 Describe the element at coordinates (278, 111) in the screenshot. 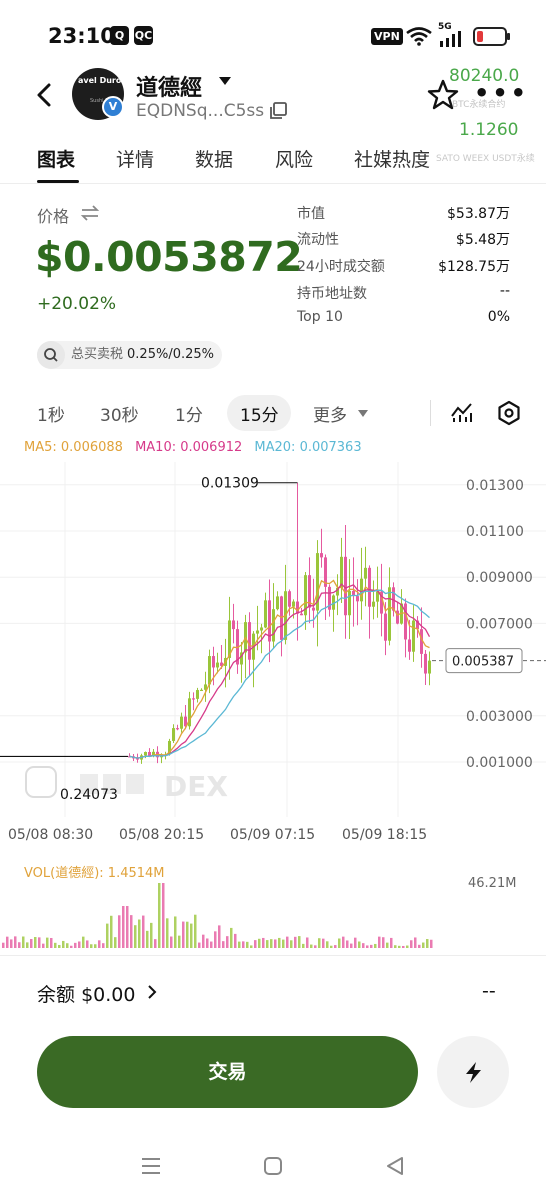

I see `copy-icon` at that location.